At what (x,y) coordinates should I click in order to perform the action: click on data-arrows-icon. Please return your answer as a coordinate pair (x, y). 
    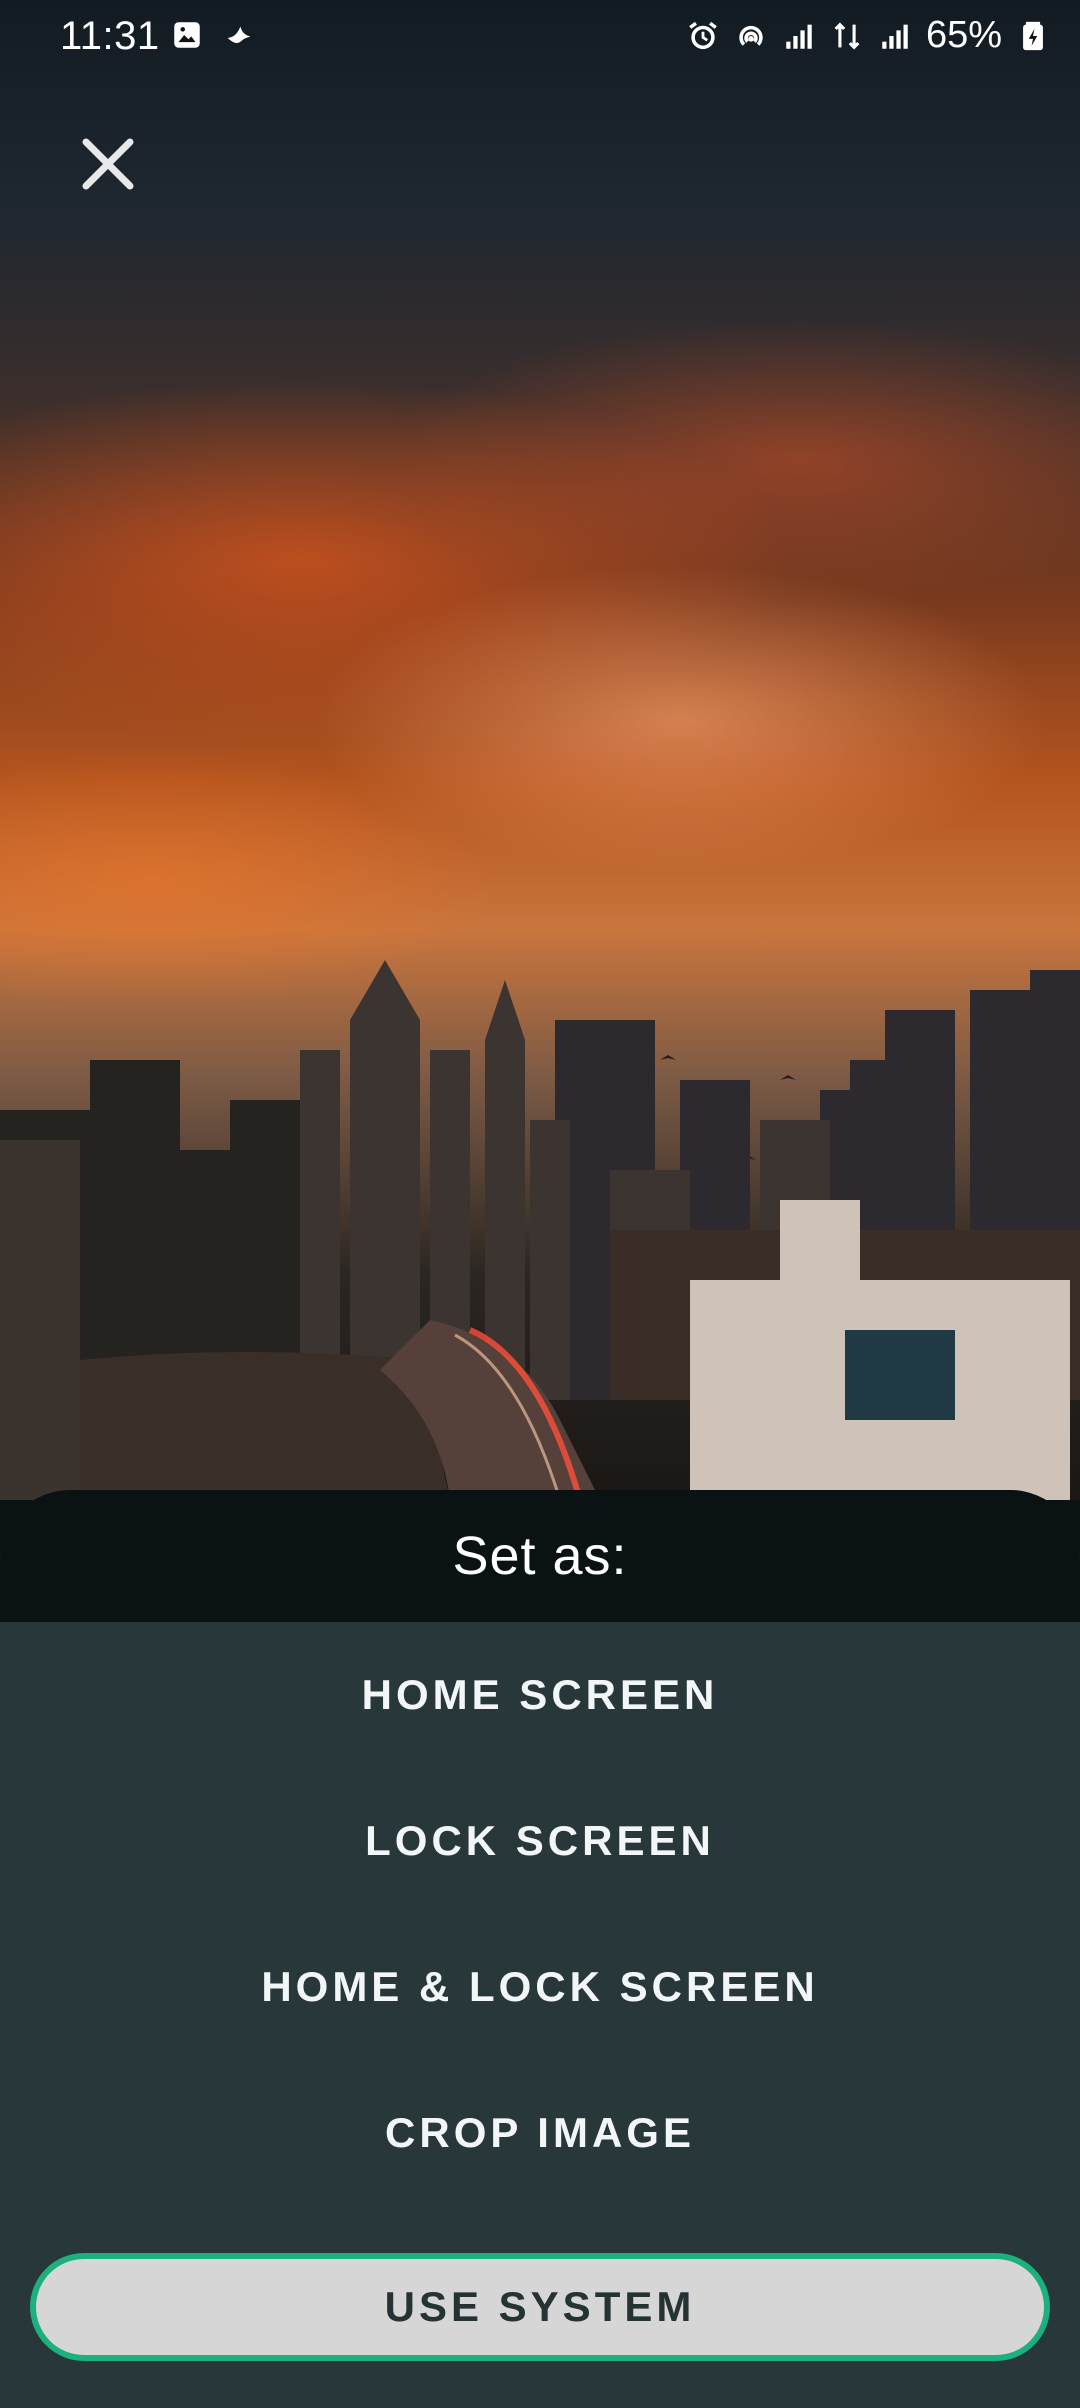
    Looking at the image, I should click on (847, 36).